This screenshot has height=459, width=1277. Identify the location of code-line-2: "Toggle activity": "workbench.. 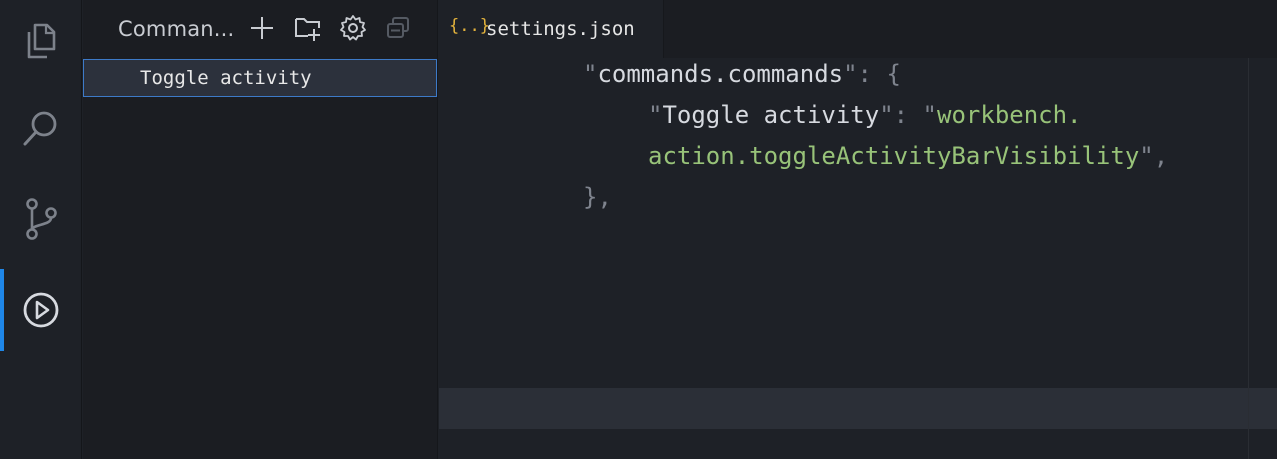
(865, 115).